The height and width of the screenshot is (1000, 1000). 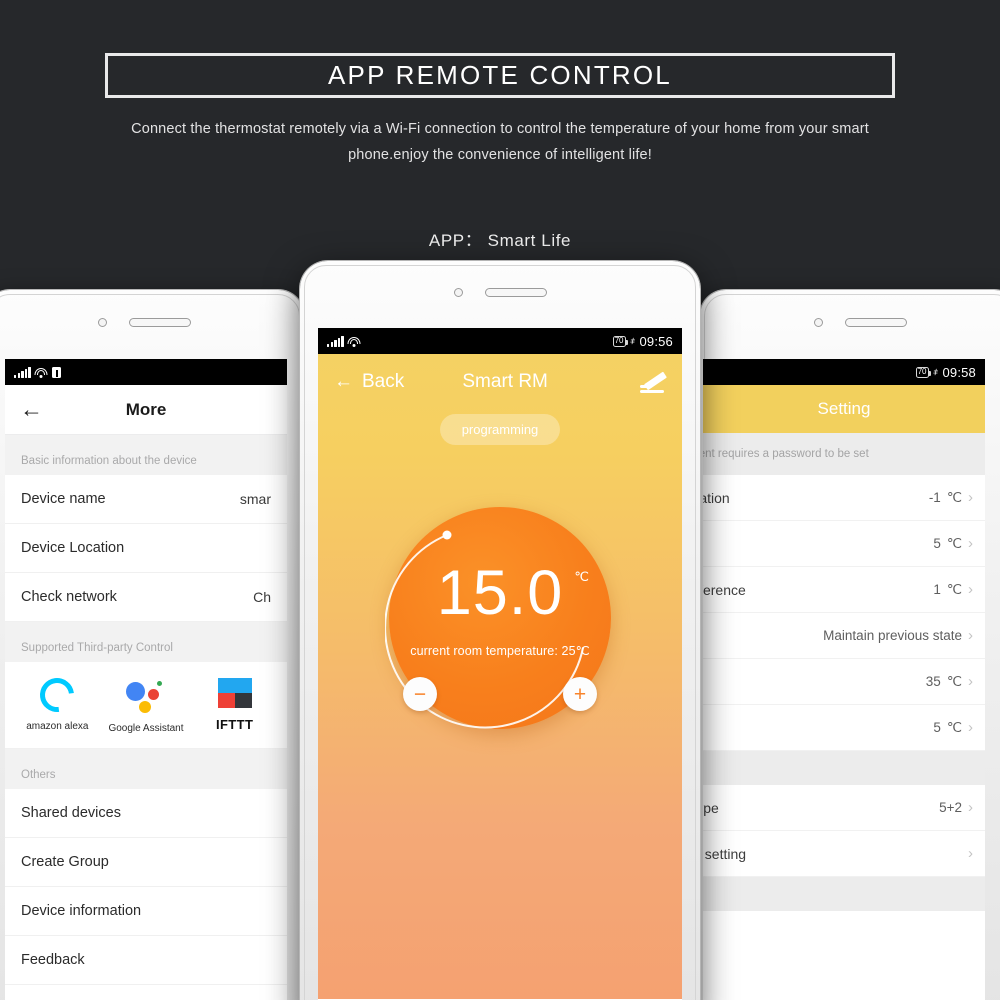 I want to click on status-bar-left, so click(x=146, y=372).